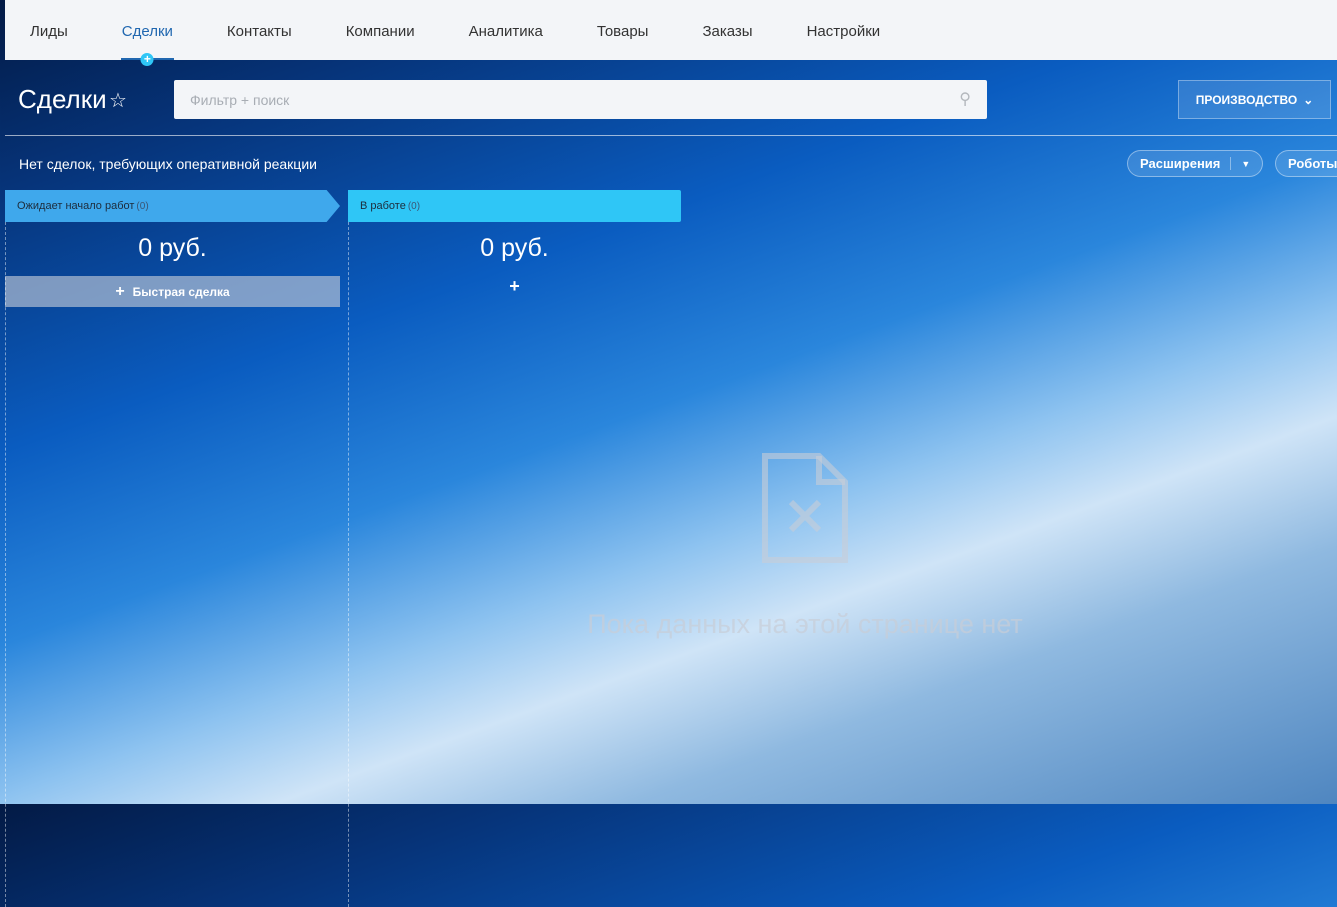 The image size is (1337, 907). What do you see at coordinates (62, 99) in the screenshot?
I see `page-title: Сделки` at bounding box center [62, 99].